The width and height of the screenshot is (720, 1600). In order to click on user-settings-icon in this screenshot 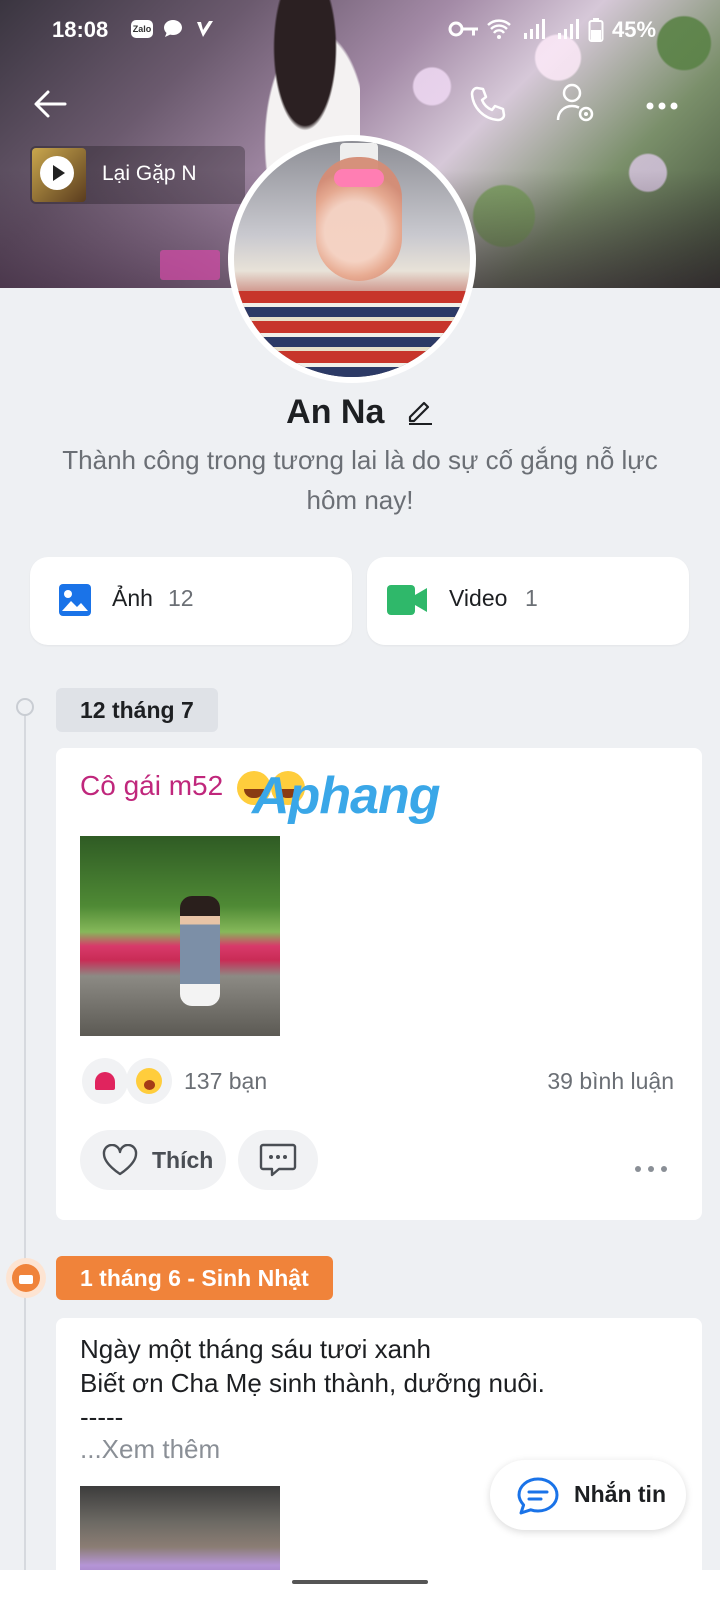, I will do `click(575, 102)`.